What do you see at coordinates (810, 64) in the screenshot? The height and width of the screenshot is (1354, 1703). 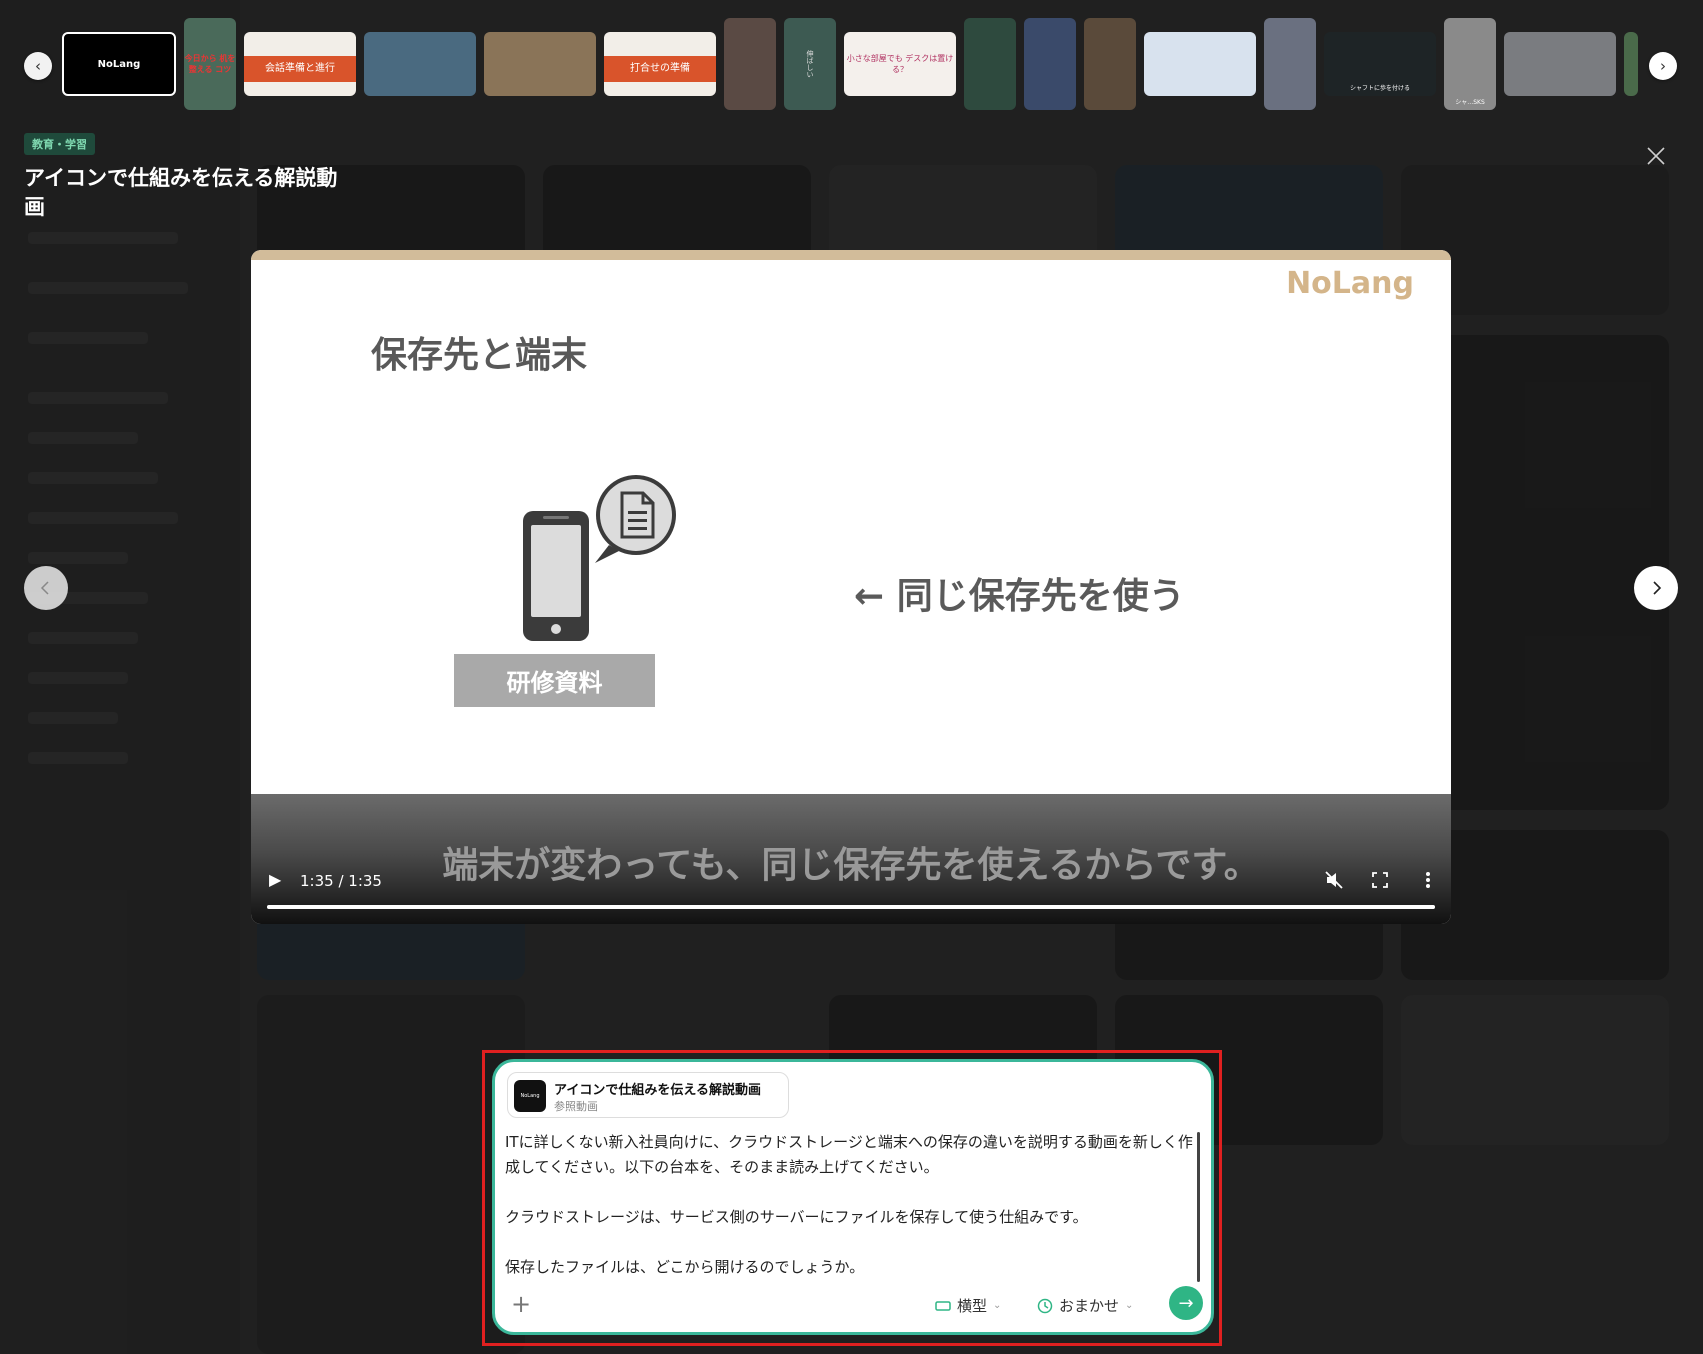 I see `thumbnail-item: 伸ばしい` at bounding box center [810, 64].